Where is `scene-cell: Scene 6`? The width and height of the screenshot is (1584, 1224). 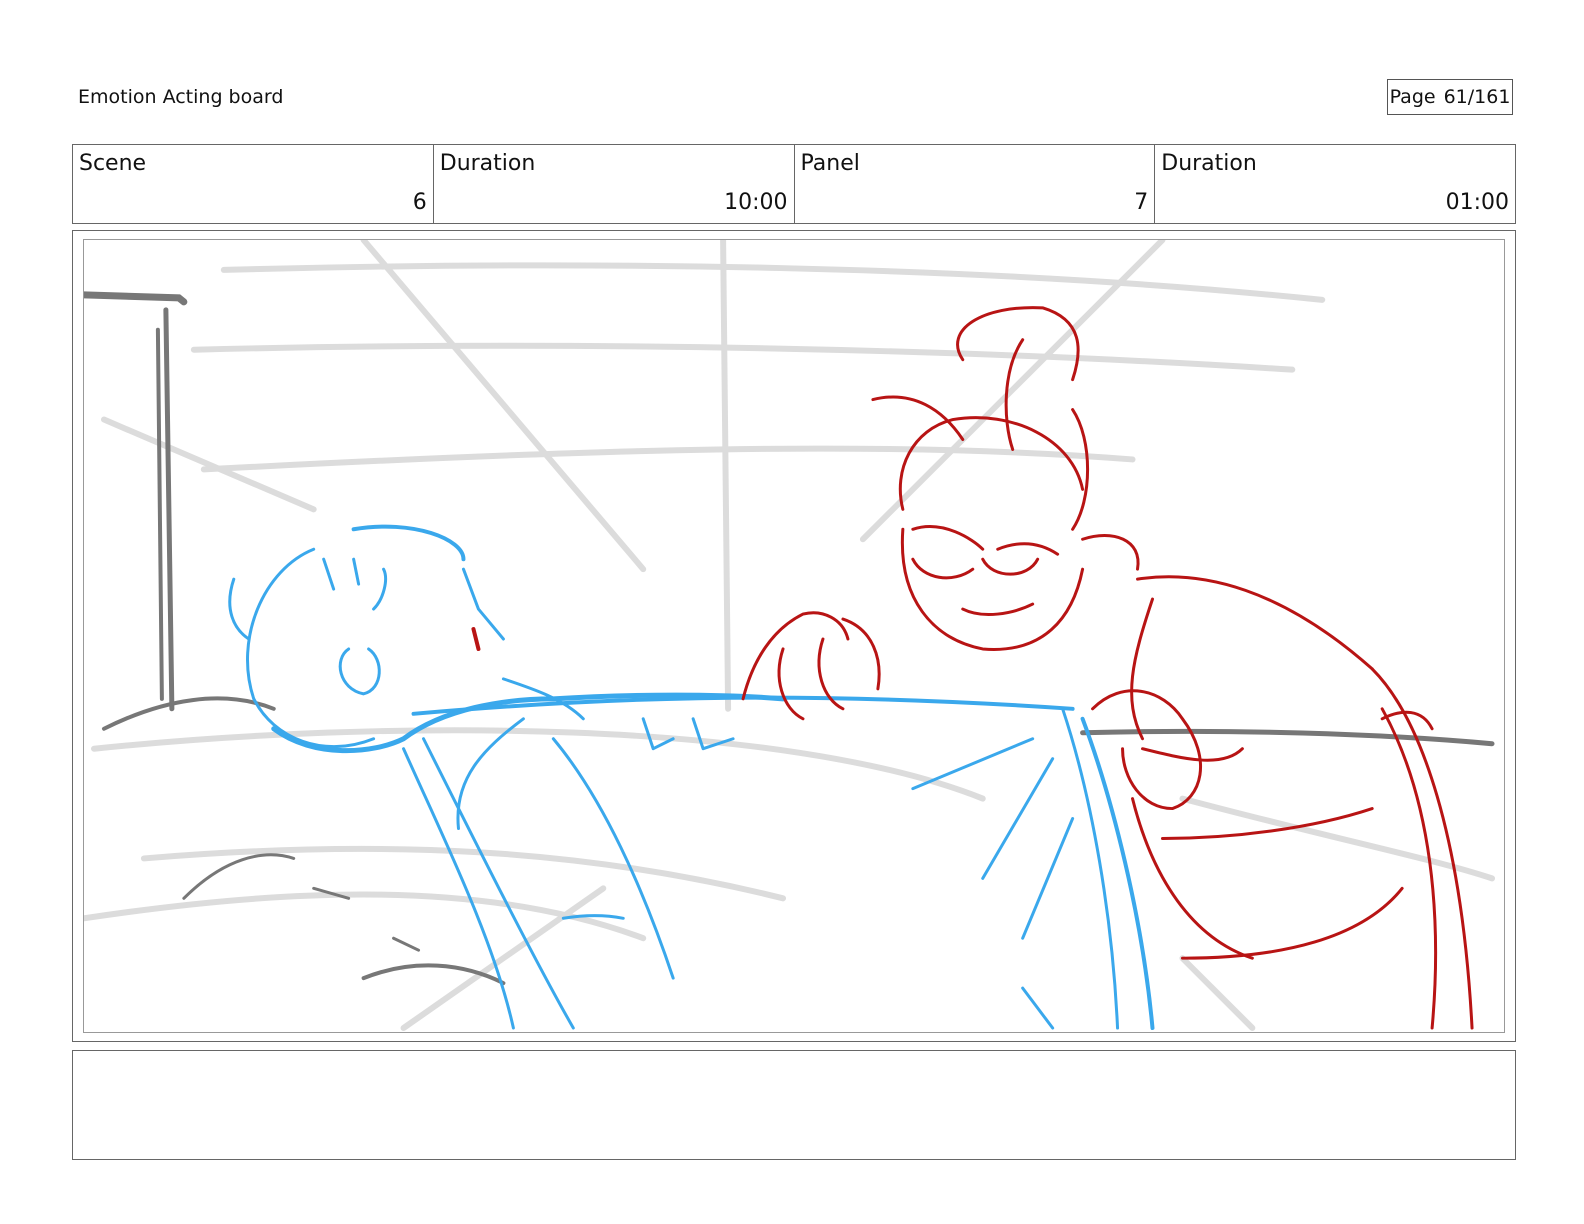 scene-cell: Scene 6 is located at coordinates (253, 184).